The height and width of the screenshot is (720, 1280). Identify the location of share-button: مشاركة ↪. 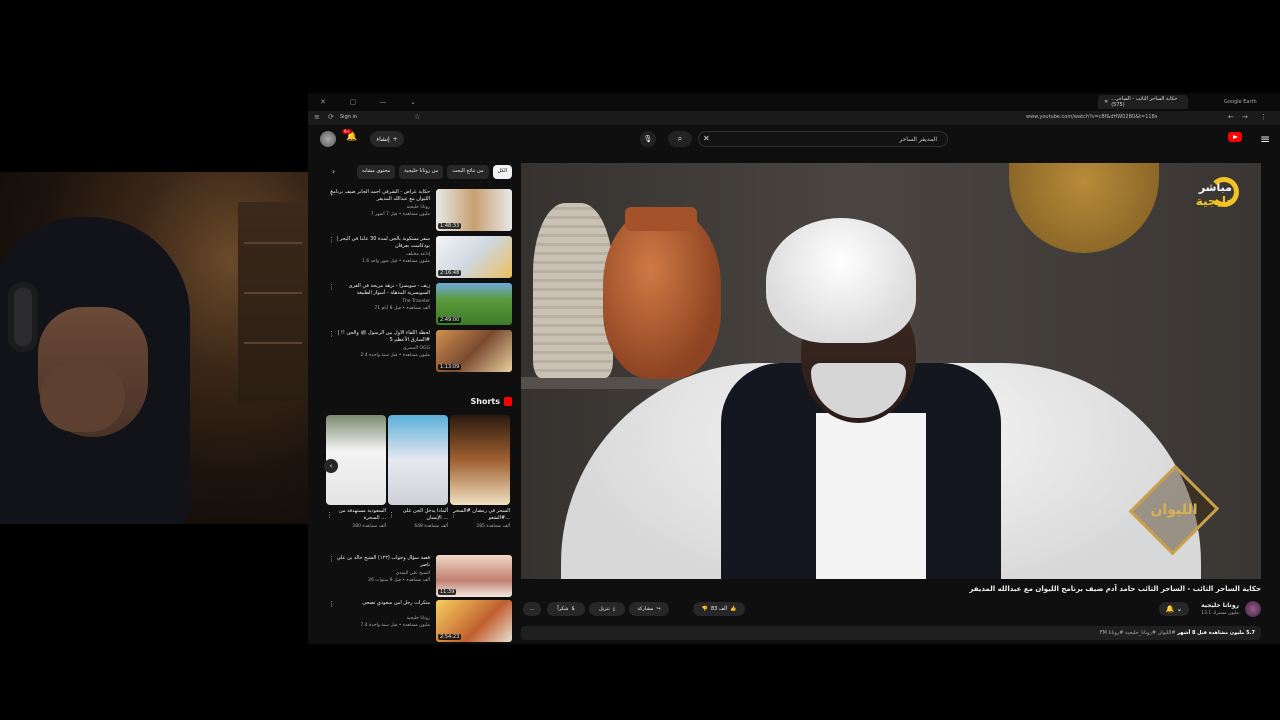
(649, 609).